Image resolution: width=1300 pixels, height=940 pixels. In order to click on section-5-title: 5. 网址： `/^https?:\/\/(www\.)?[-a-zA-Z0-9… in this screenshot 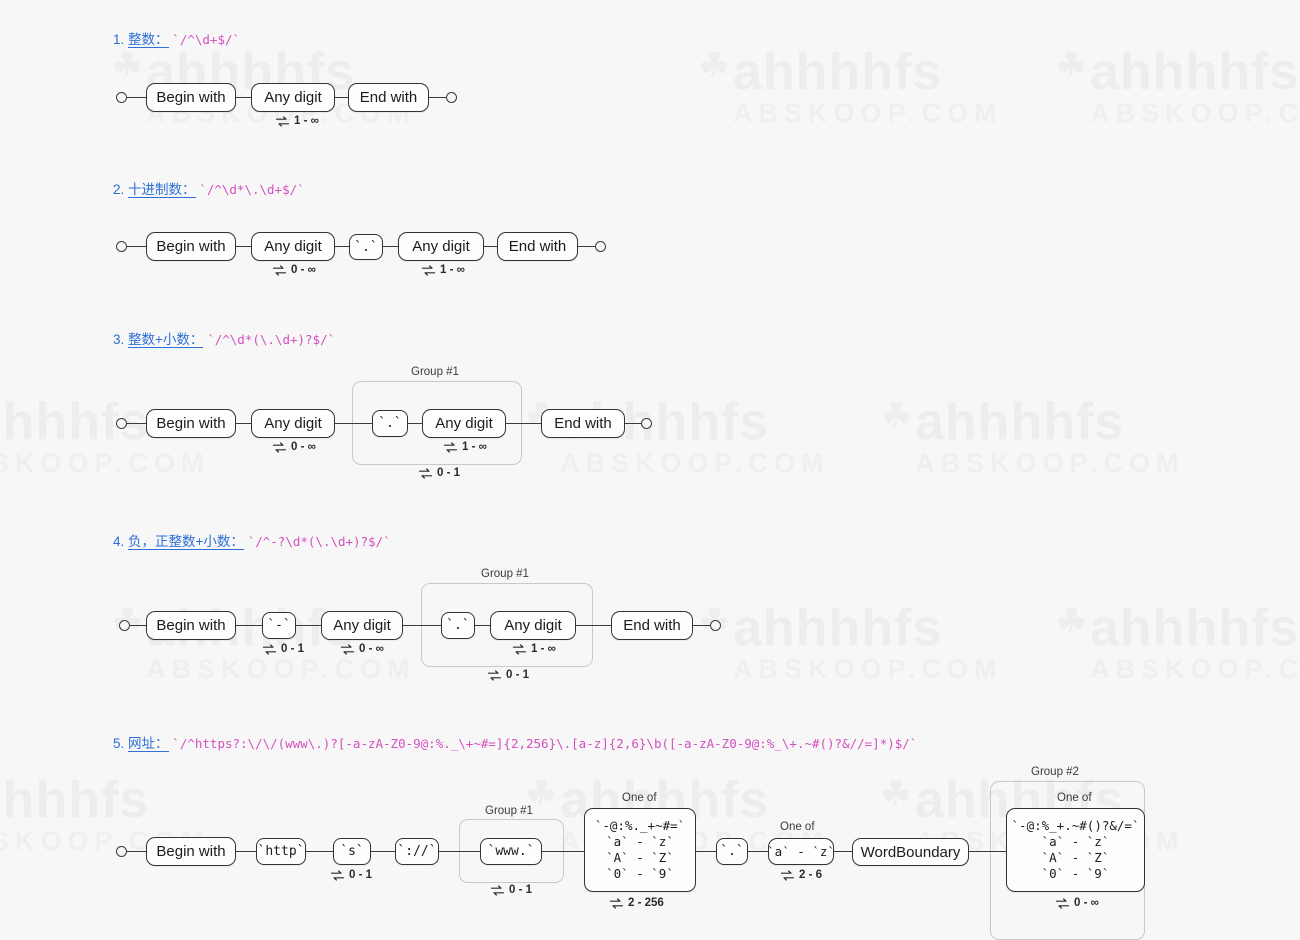, I will do `click(515, 744)`.